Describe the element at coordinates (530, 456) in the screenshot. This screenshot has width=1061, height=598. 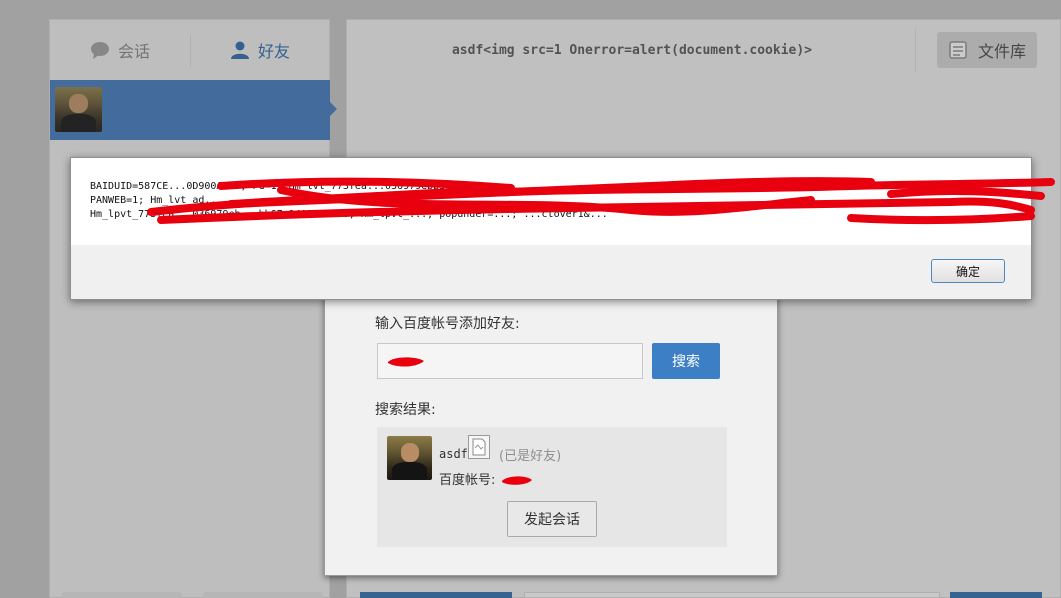
I see `friend-status: (已是好友)` at that location.